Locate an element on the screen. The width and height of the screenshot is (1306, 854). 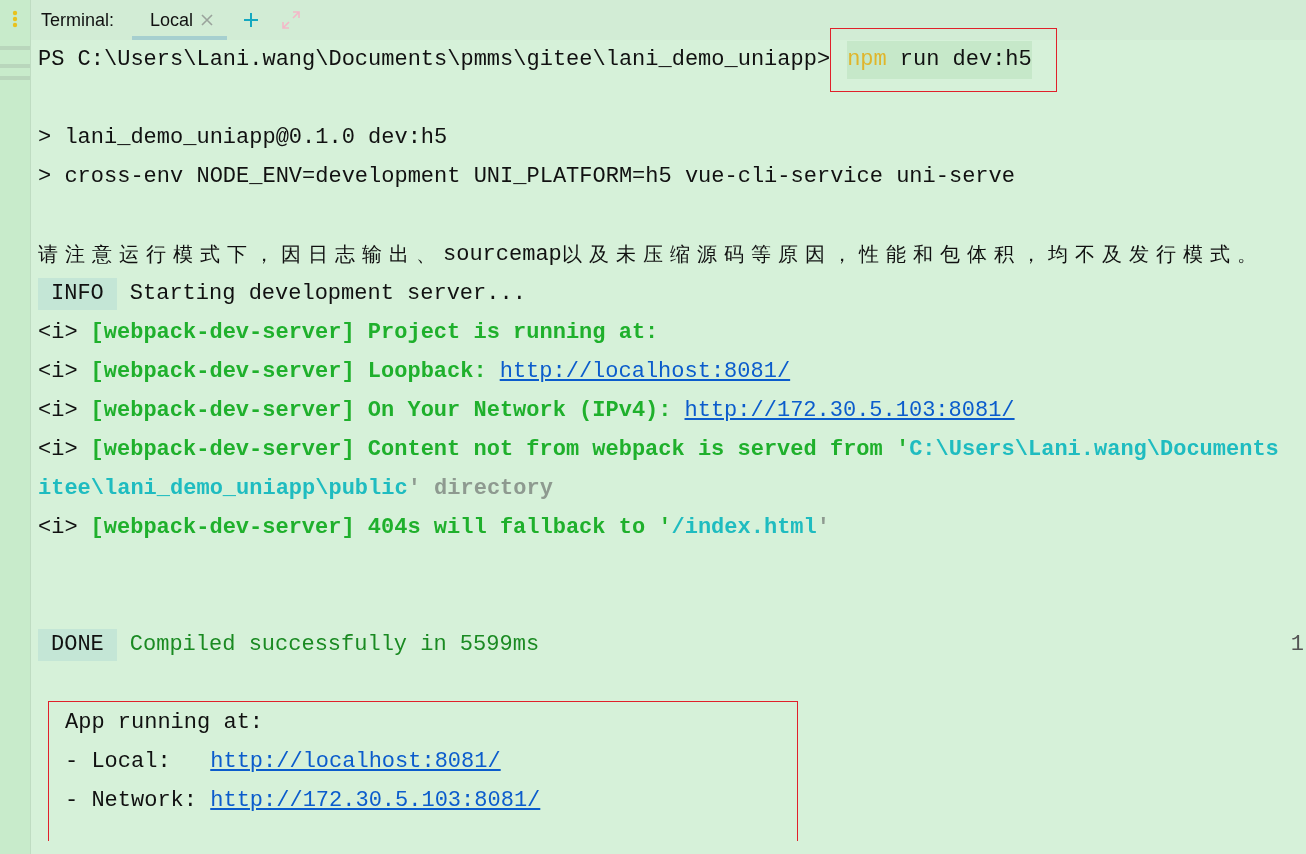
status-badge: INFO is located at coordinates (77, 293).